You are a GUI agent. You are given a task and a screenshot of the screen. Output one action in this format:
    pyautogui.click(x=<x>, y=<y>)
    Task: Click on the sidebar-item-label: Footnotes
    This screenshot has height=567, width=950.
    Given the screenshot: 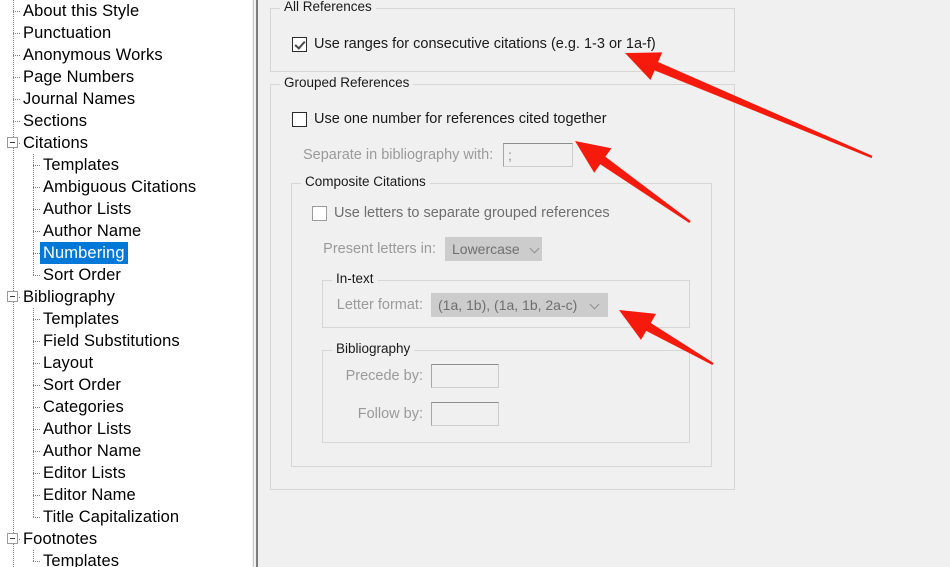 What is the action you would take?
    pyautogui.click(x=60, y=539)
    